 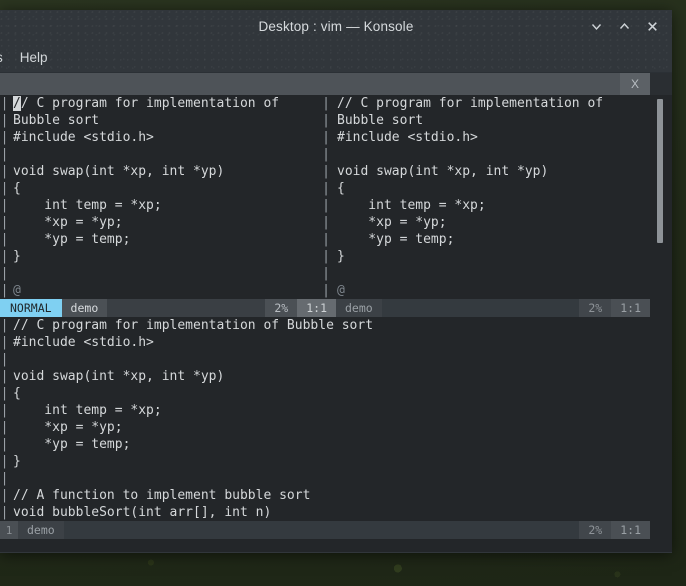 I want to click on code-line-4: {, so click(x=17, y=393).